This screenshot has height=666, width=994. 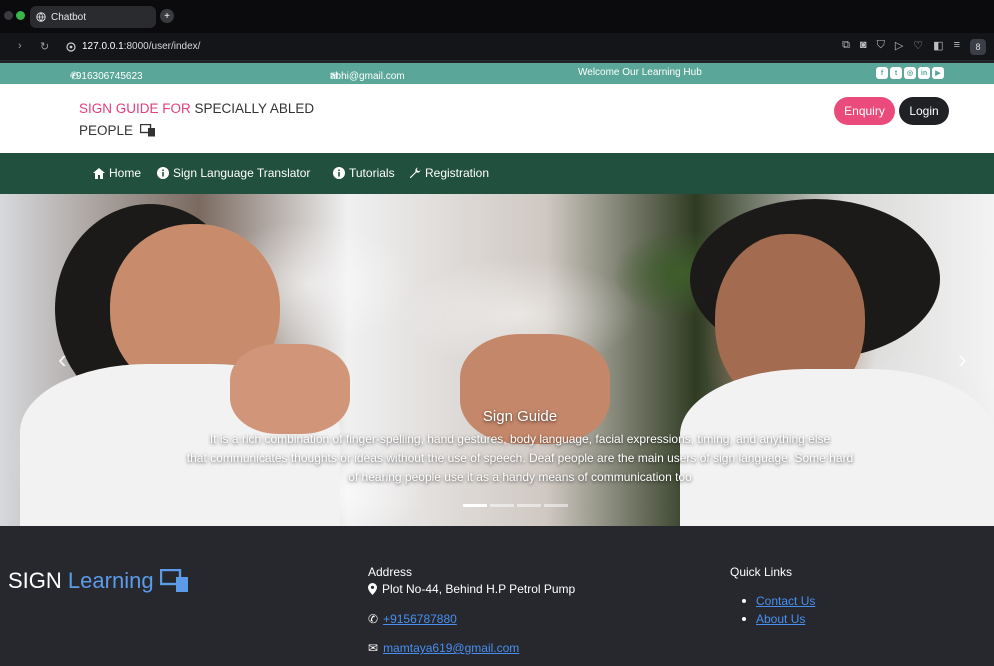 I want to click on nav-item-label: Tutorials, so click(x=372, y=173).